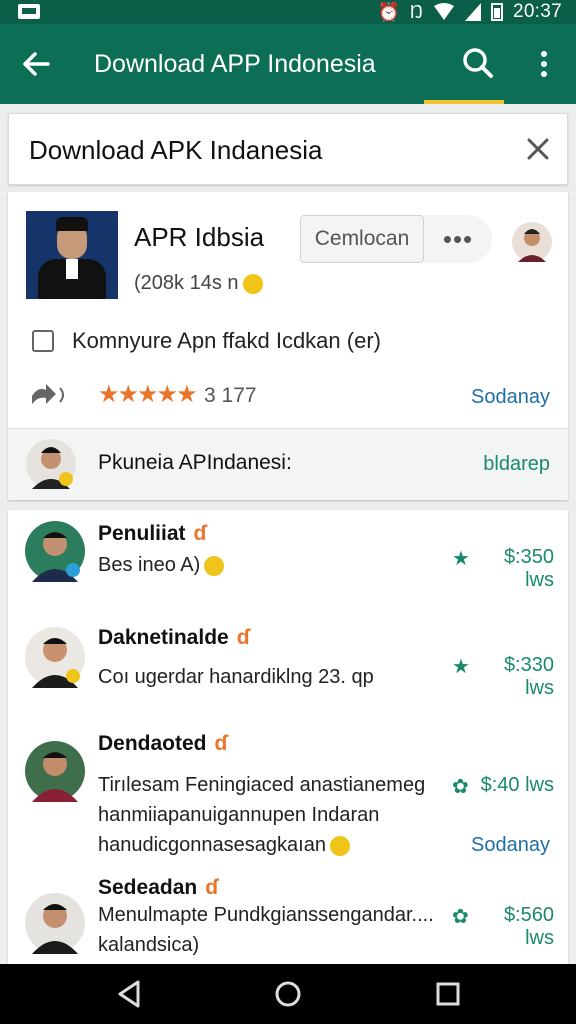 The height and width of the screenshot is (1024, 576). I want to click on checkbox-label: Komnyure Apn ffakd Icdkan (er), so click(226, 340).